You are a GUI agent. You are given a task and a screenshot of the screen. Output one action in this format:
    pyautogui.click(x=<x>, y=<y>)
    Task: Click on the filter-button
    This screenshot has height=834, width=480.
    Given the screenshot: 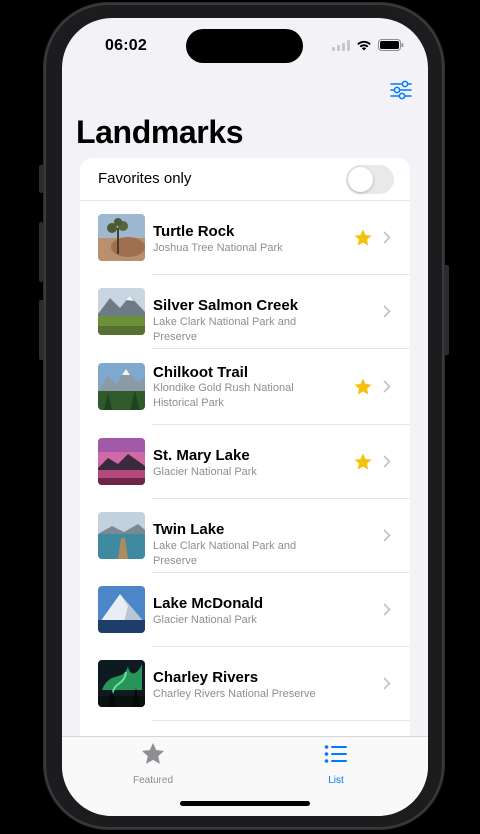 What is the action you would take?
    pyautogui.click(x=401, y=90)
    